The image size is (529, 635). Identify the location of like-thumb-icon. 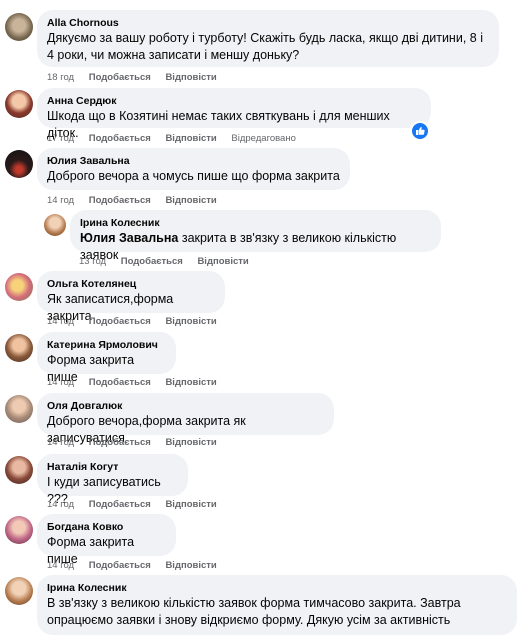
(420, 130).